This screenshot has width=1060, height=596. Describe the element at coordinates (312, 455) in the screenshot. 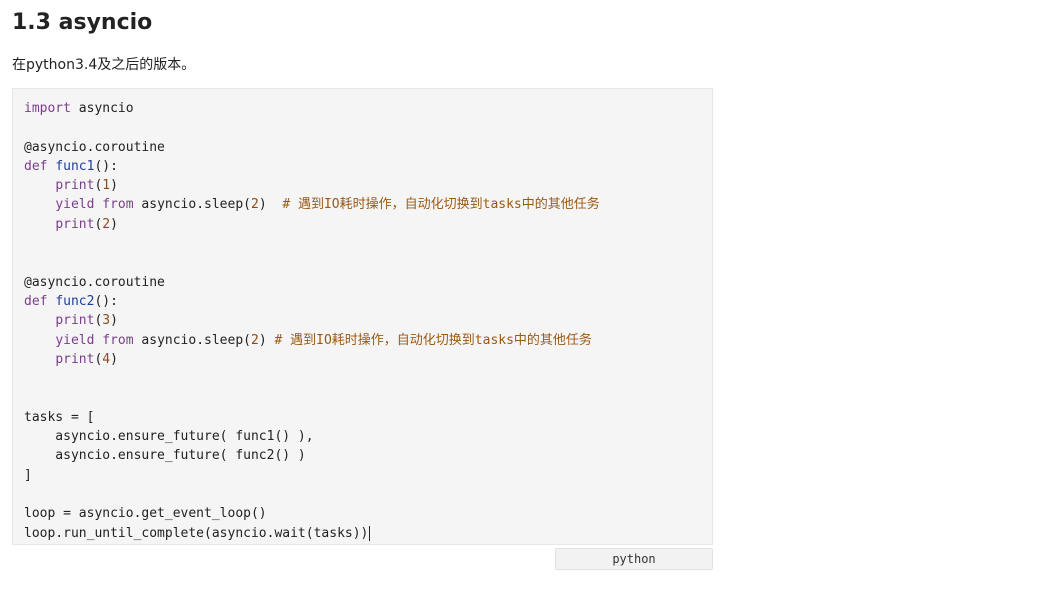

I see `code-line: asyncio.ensure_future( func2() )` at that location.